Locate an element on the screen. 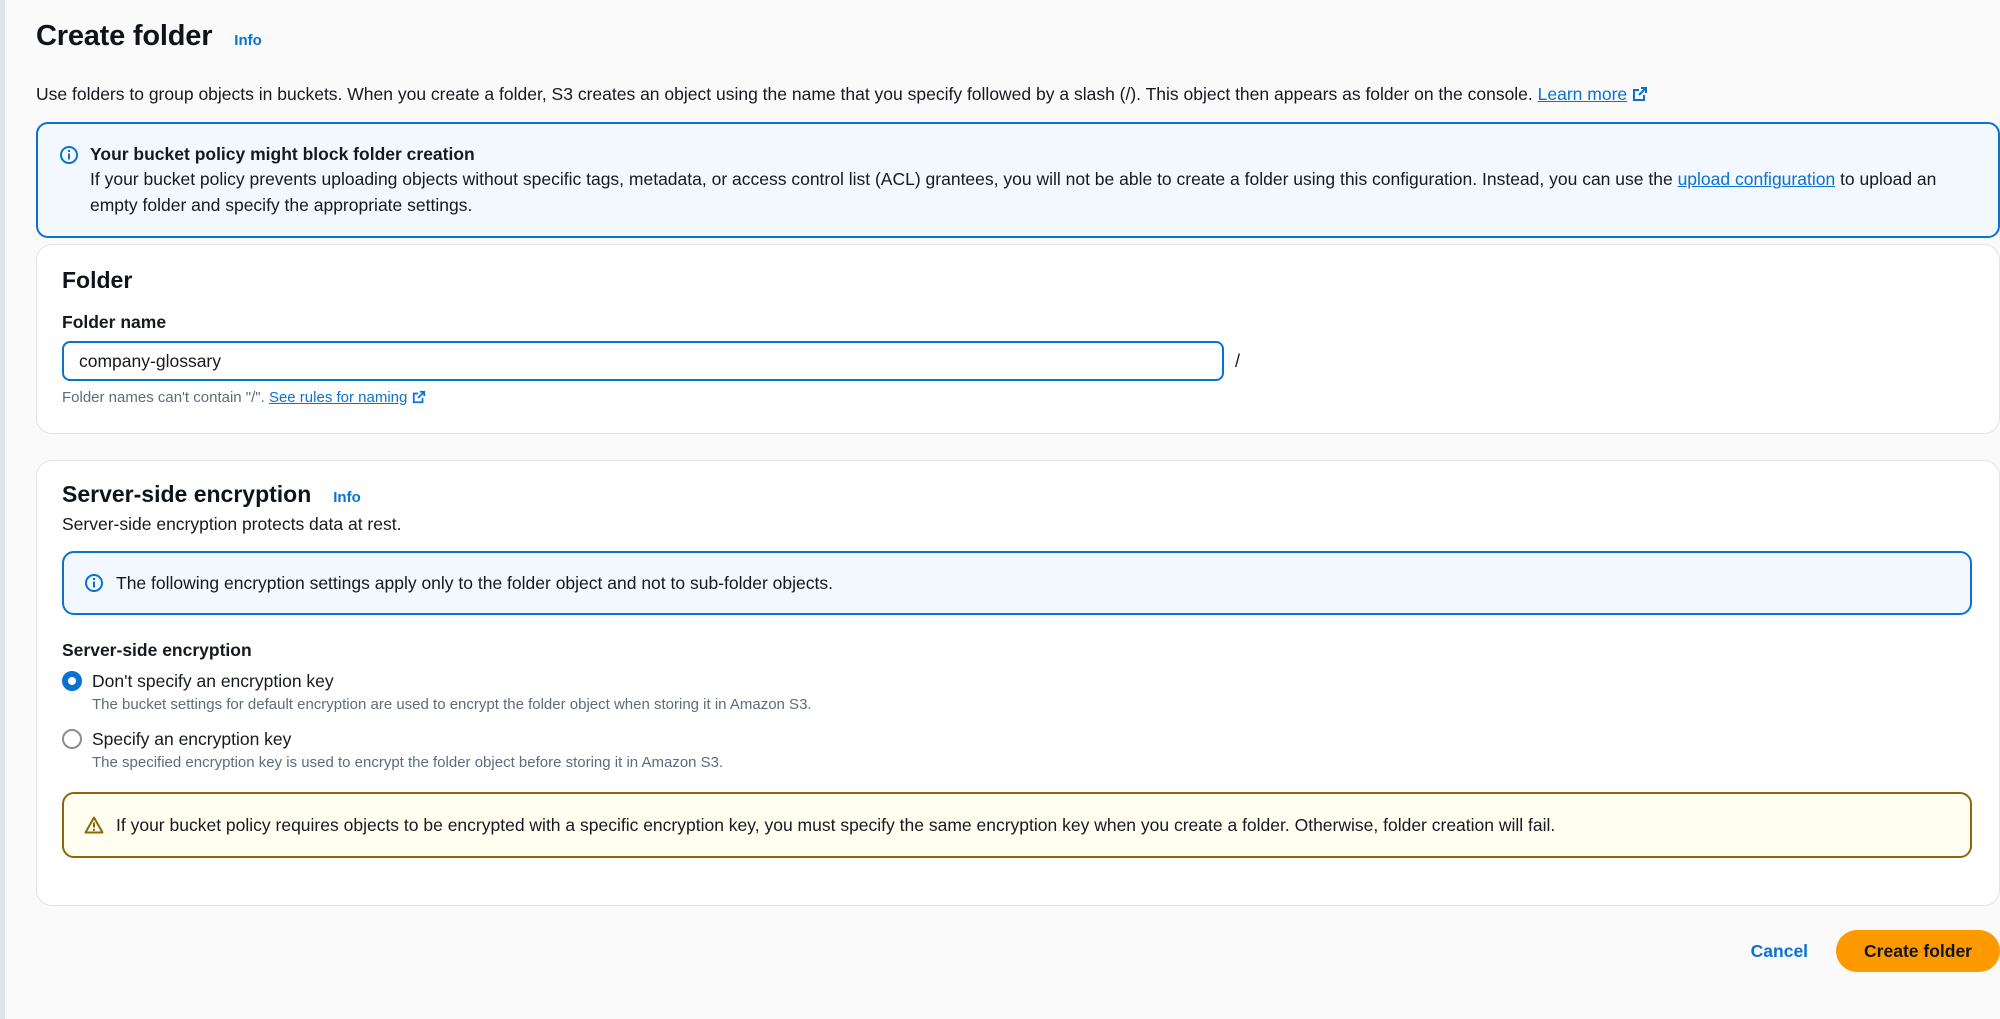 The height and width of the screenshot is (1019, 2000). page-header: Create folder Info is located at coordinates (1018, 40).